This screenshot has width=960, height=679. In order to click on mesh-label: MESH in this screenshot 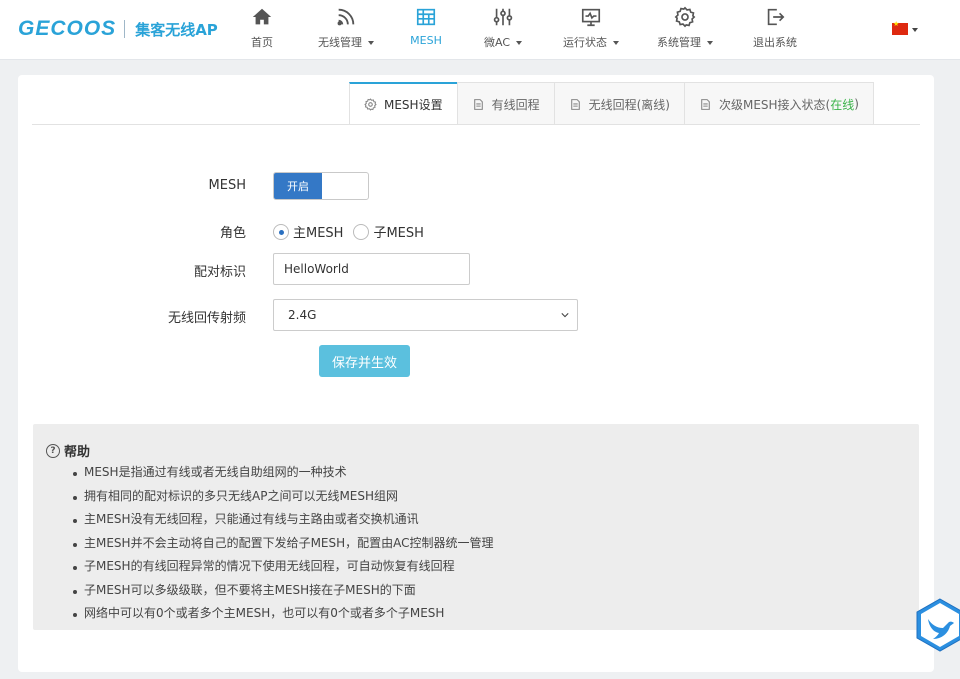, I will do `click(227, 185)`.